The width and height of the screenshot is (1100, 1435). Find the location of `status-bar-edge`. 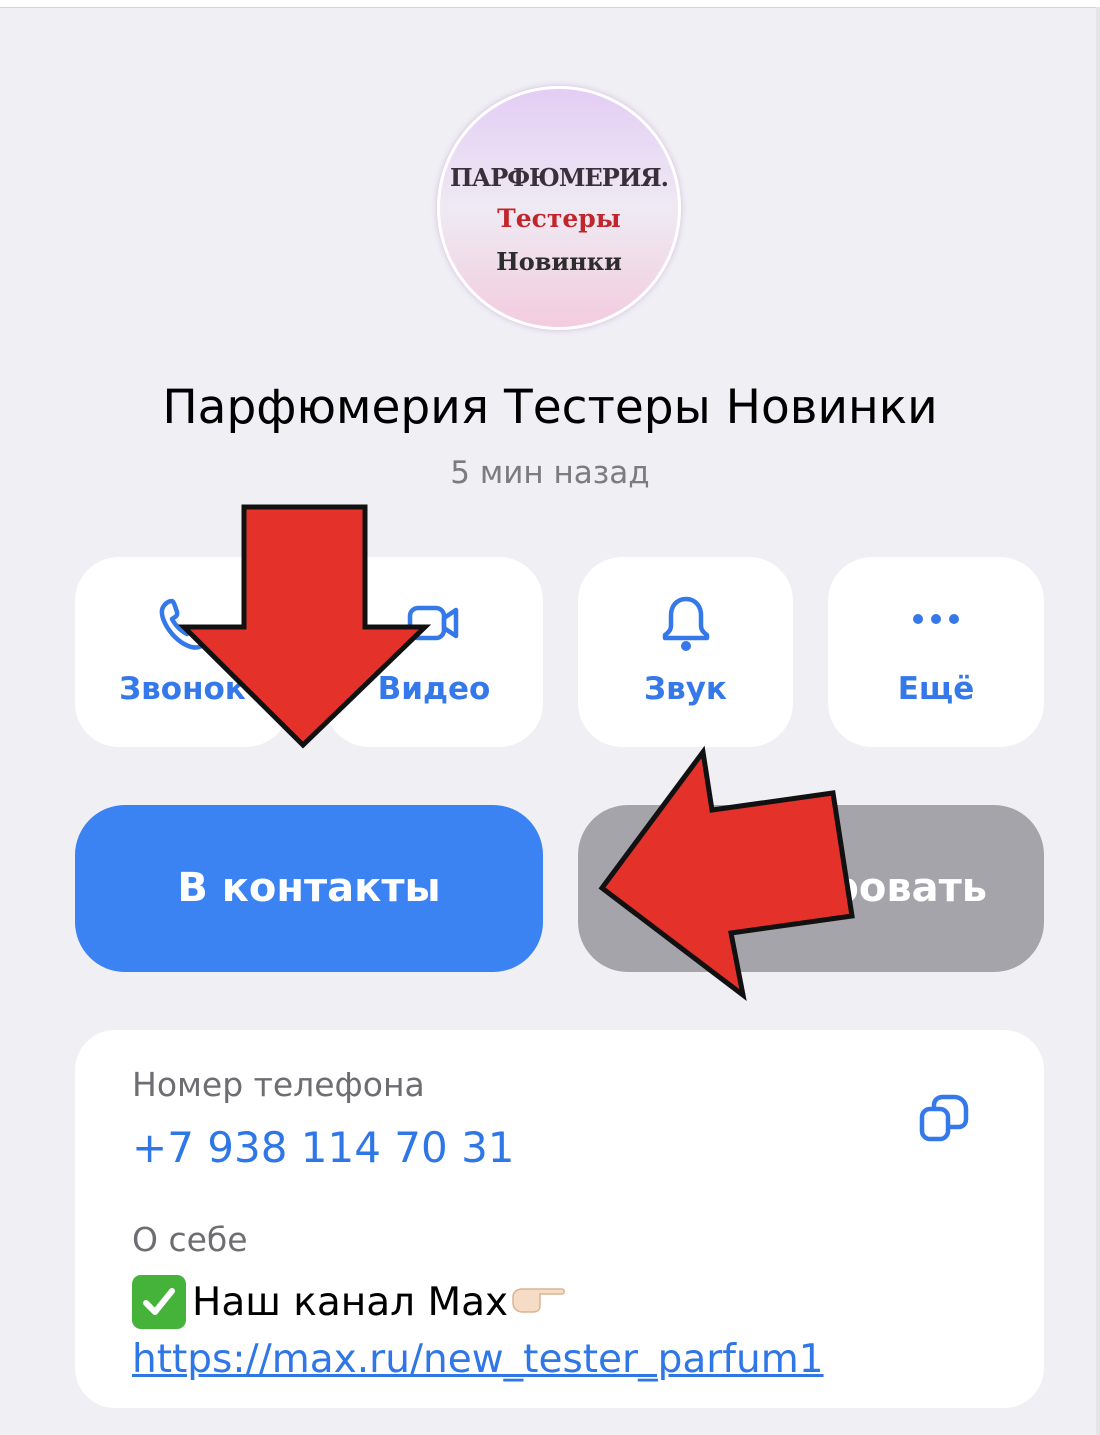

status-bar-edge is located at coordinates (550, 4).